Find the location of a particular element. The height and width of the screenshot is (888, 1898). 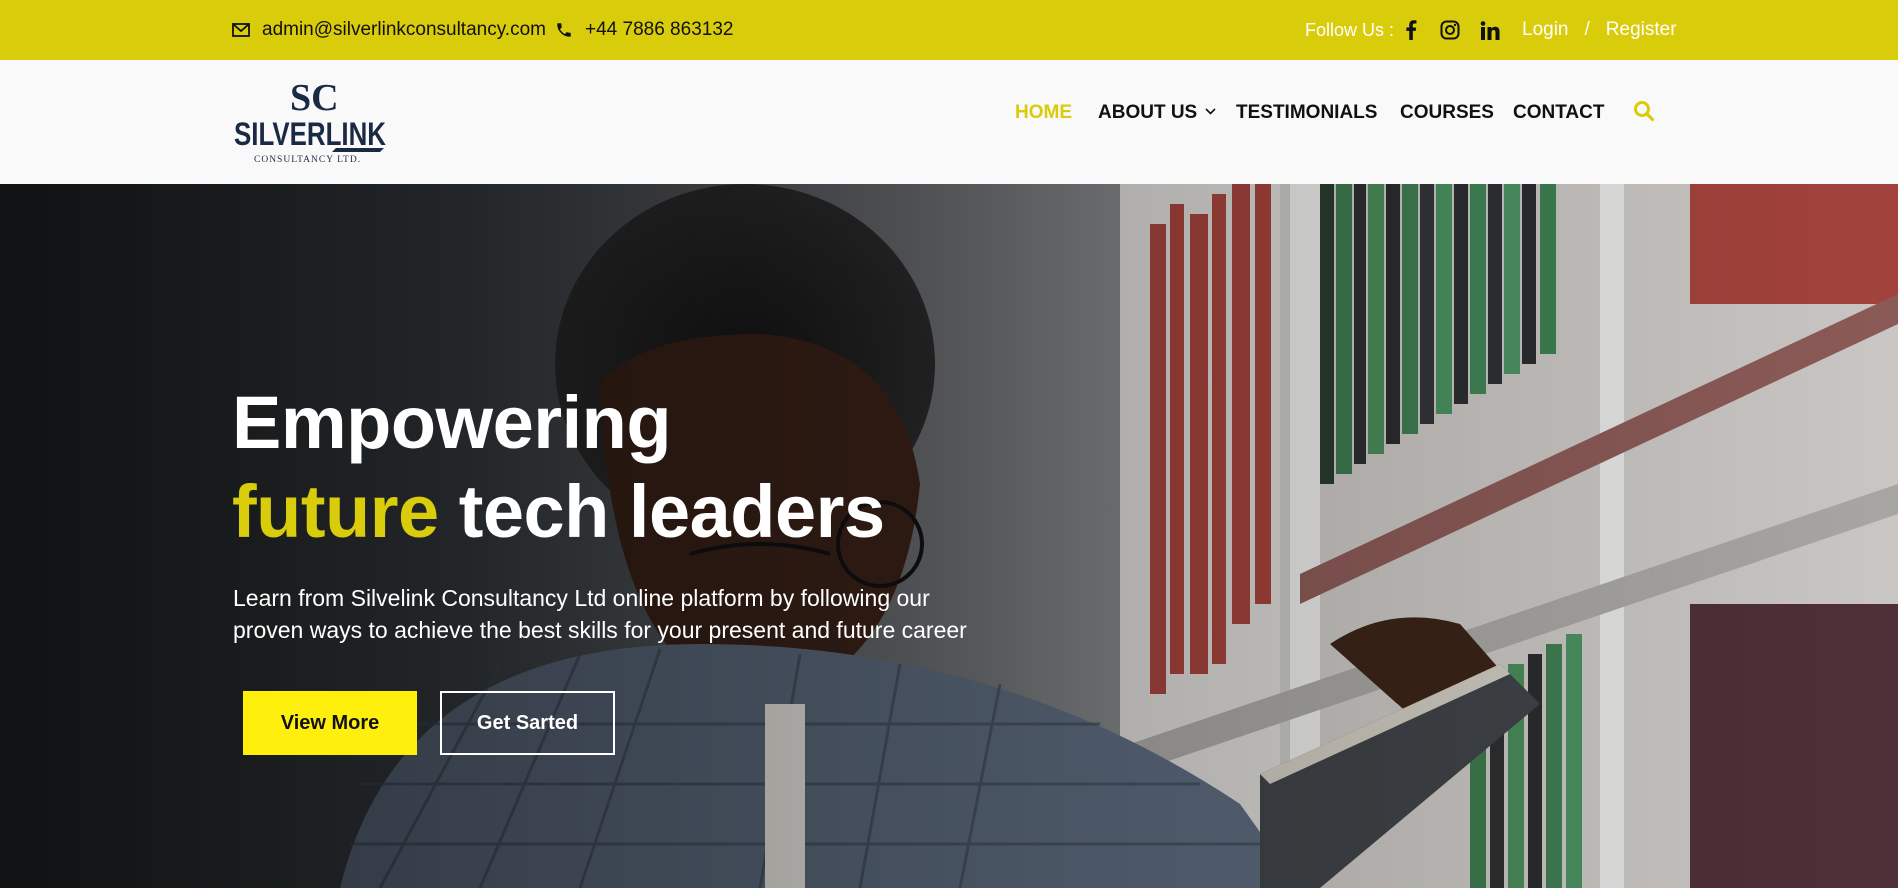

follow-us-label: Follow Us : is located at coordinates (1350, 29).